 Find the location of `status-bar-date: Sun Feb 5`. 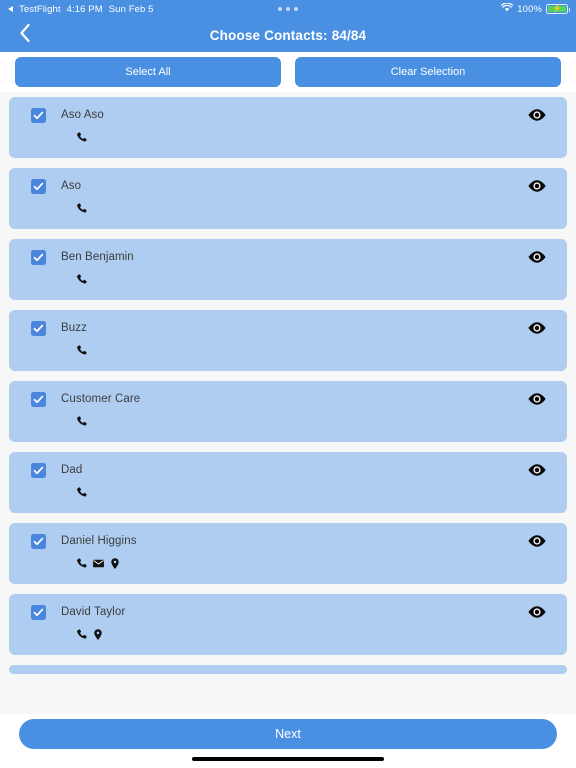

status-bar-date: Sun Feb 5 is located at coordinates (131, 9).